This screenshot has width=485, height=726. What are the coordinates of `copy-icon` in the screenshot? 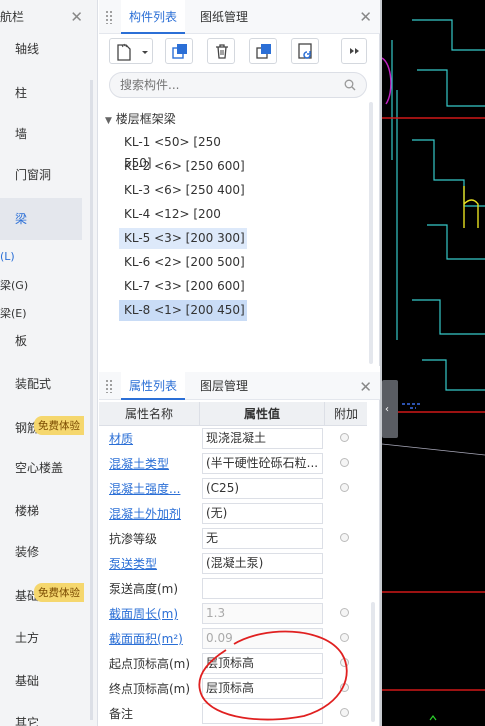 It's located at (179, 51).